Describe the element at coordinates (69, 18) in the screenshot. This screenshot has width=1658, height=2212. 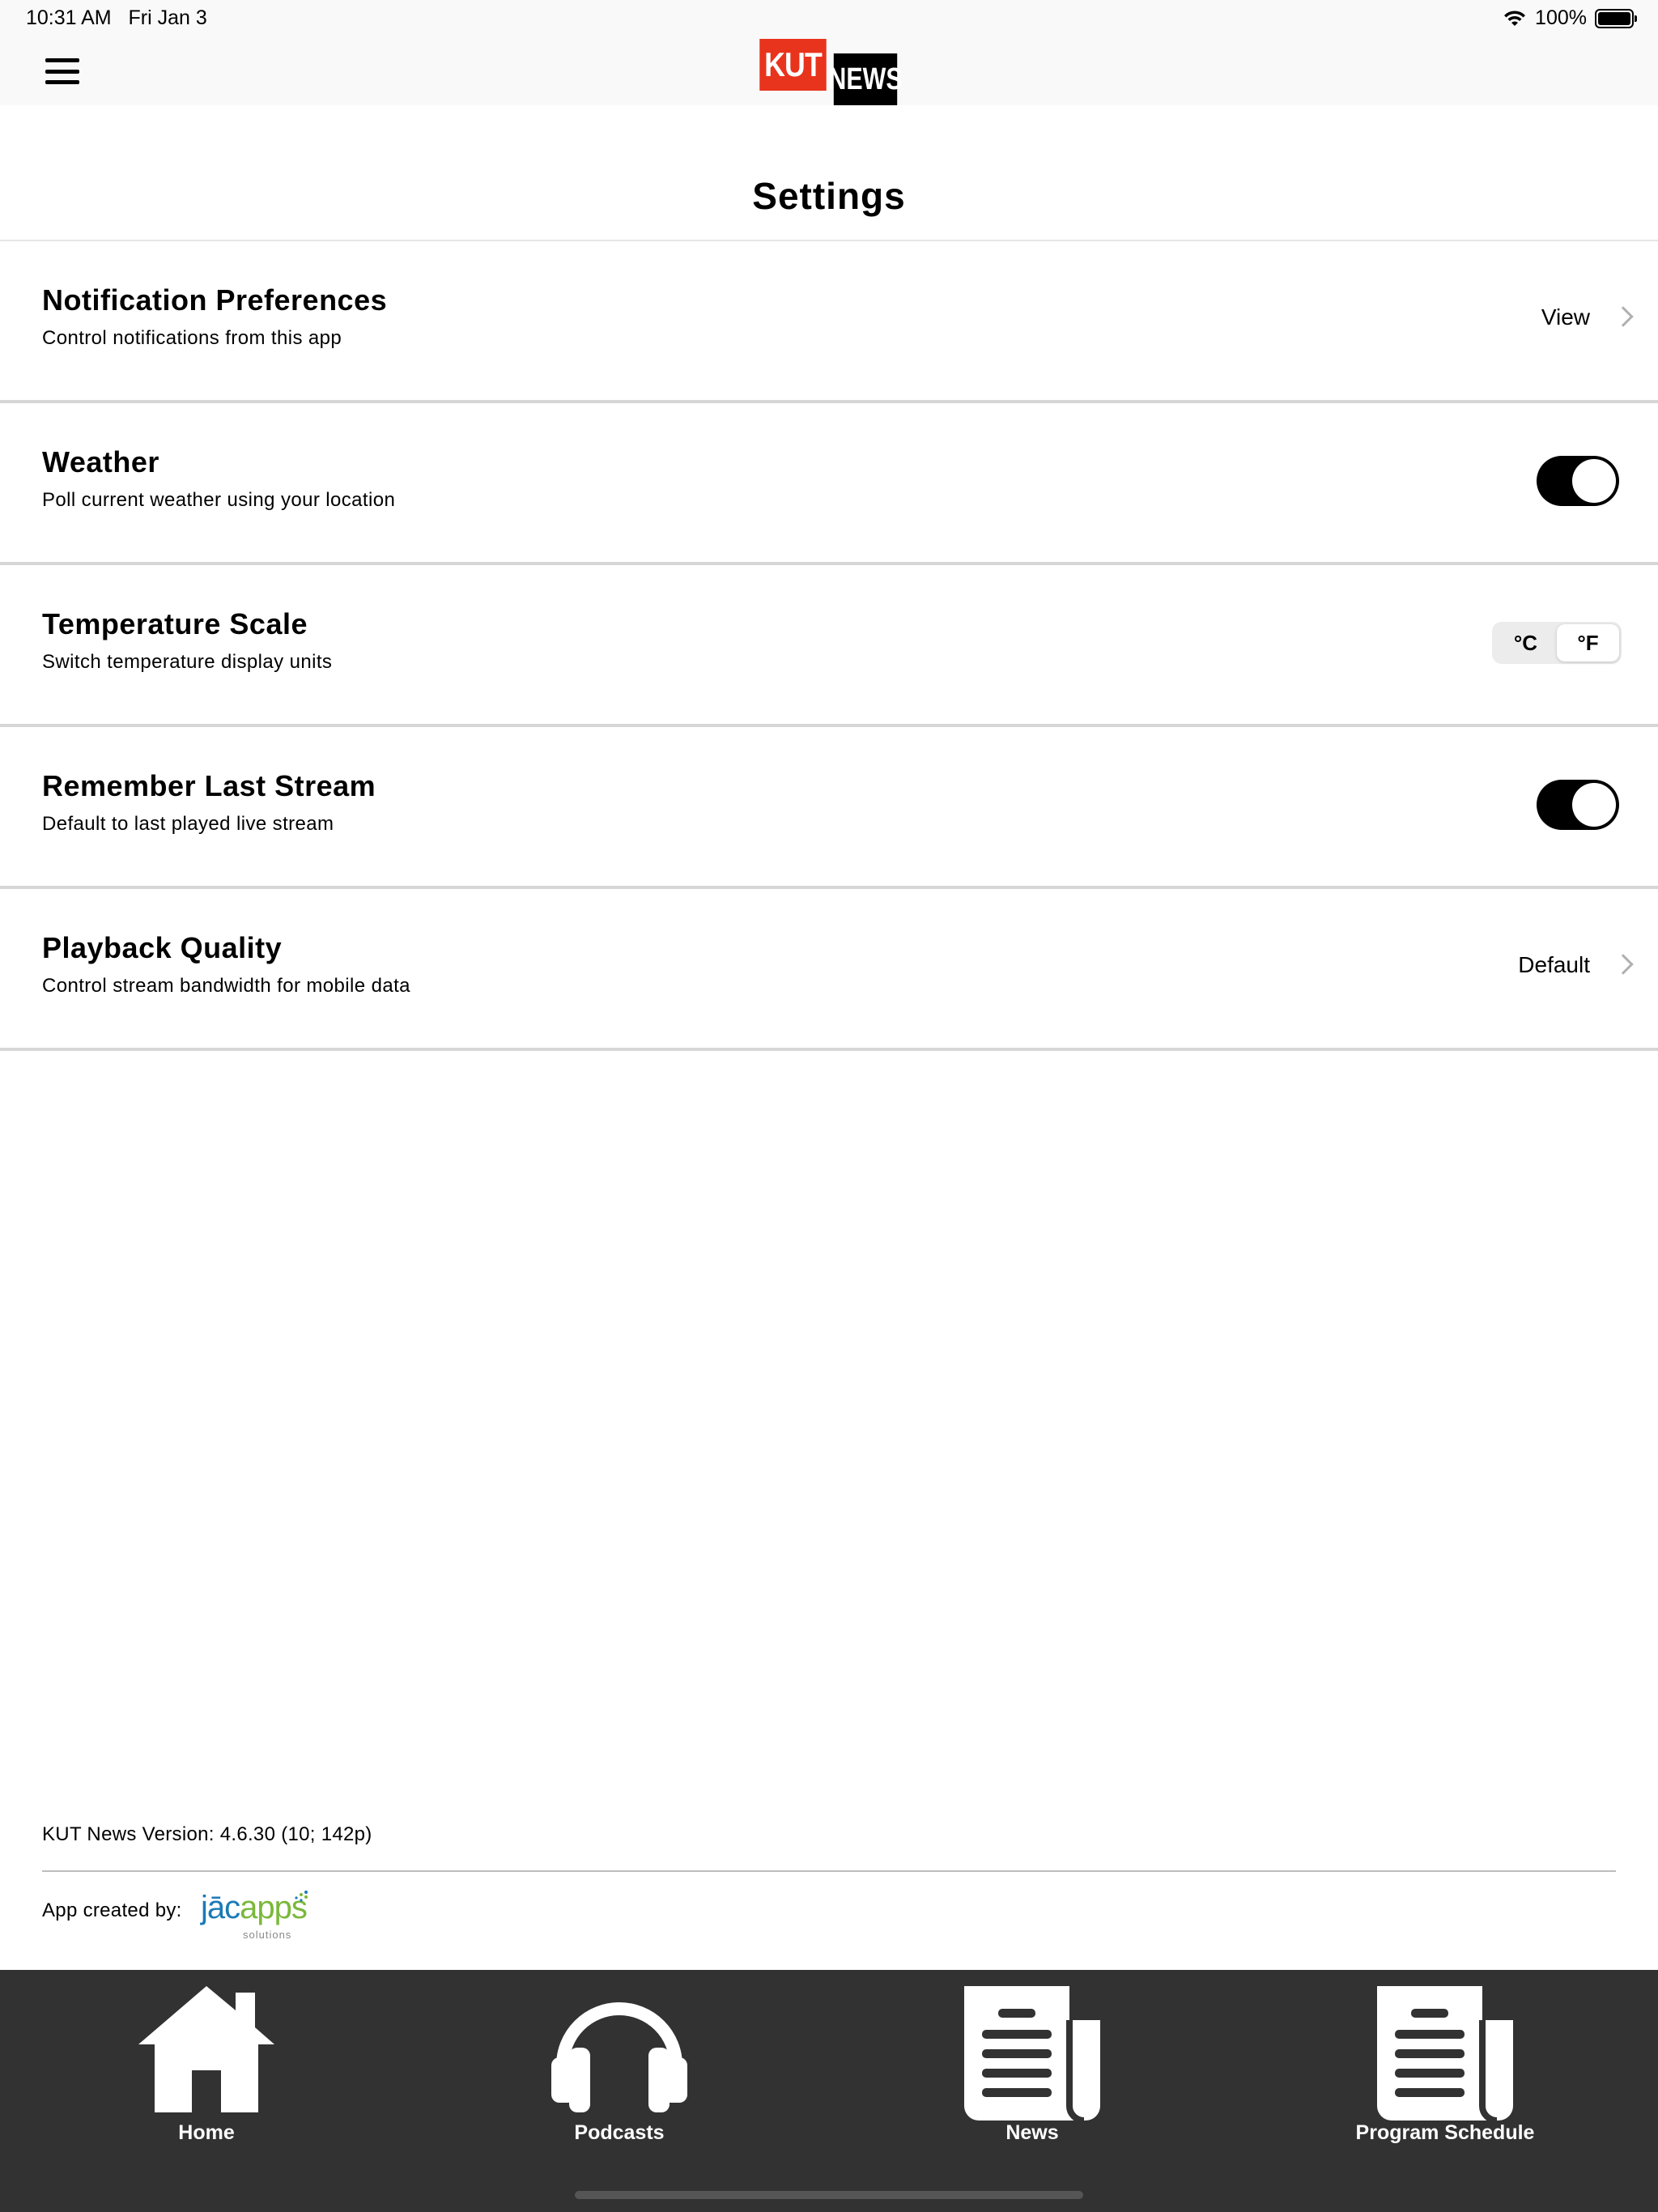
I see `status-clock: 10:31 AM` at that location.